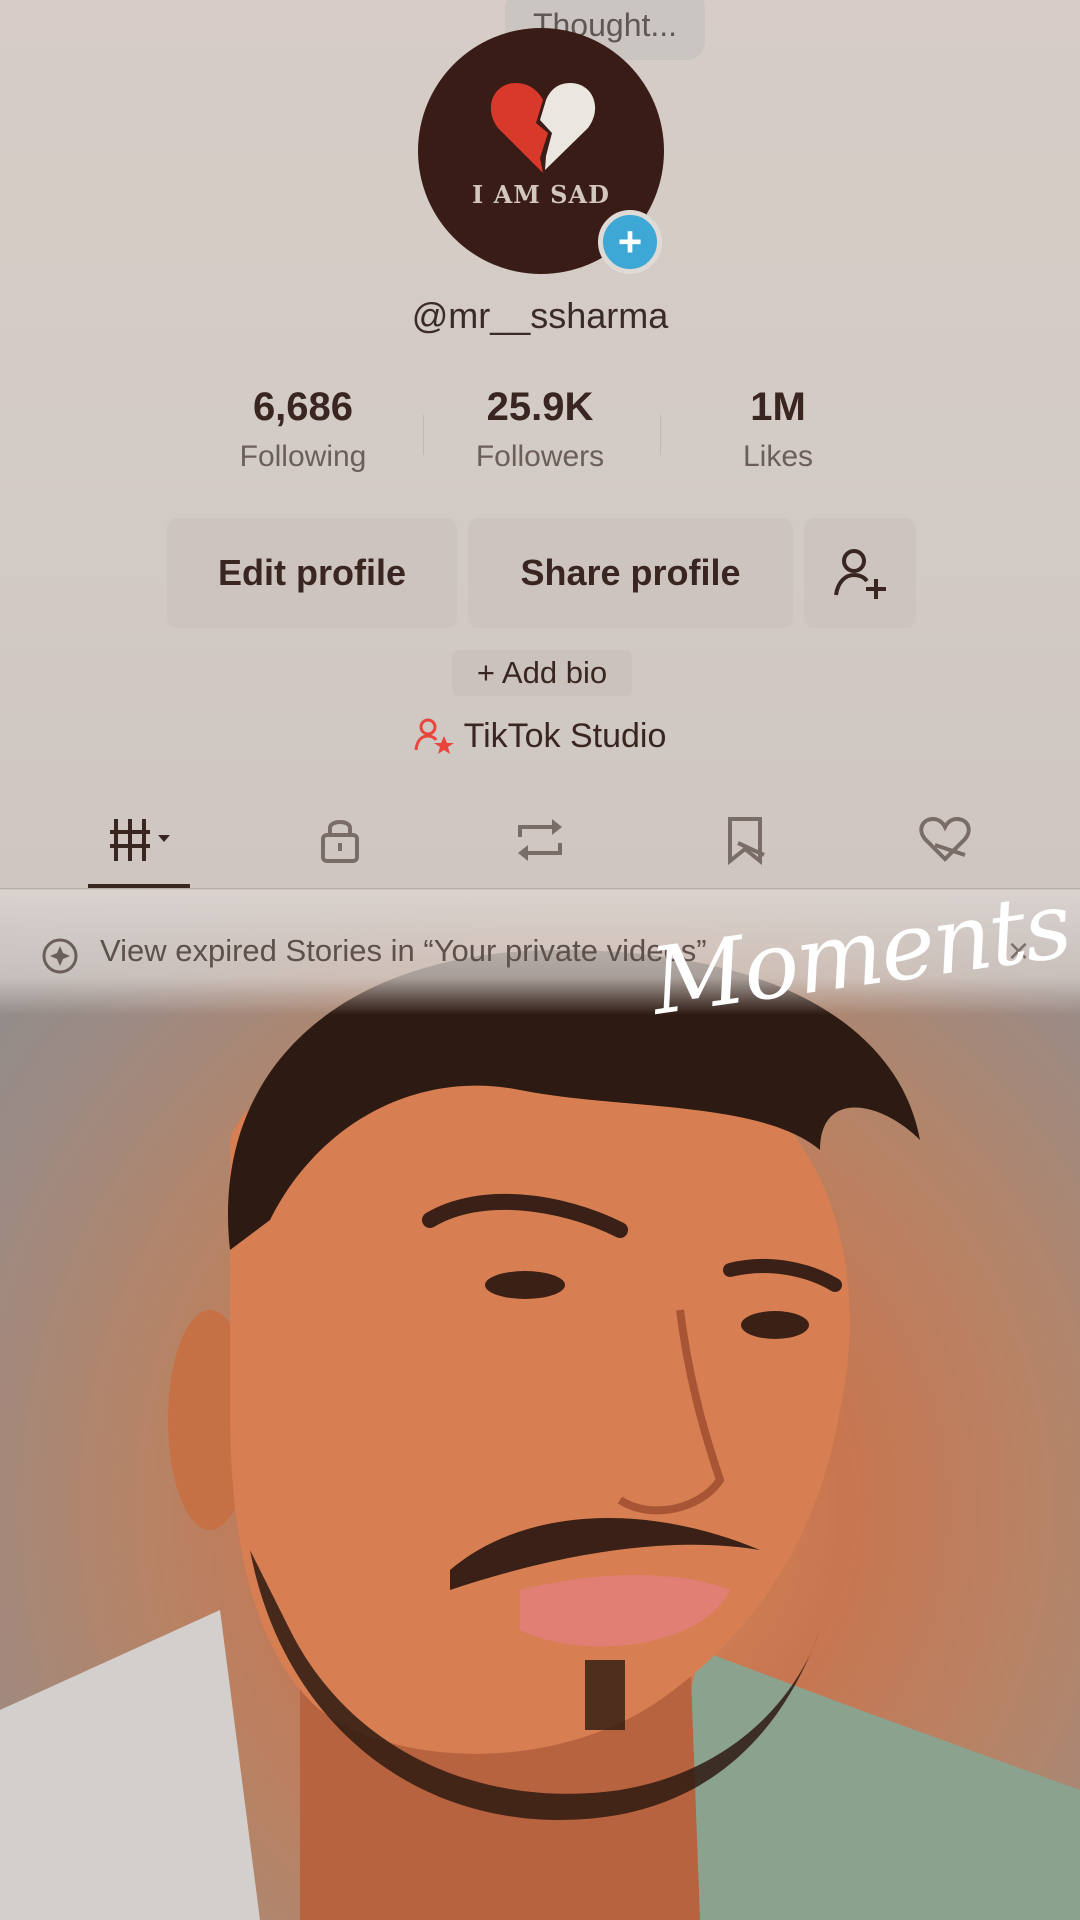  What do you see at coordinates (541, 194) in the screenshot?
I see `avatar-text: I AM SAD` at bounding box center [541, 194].